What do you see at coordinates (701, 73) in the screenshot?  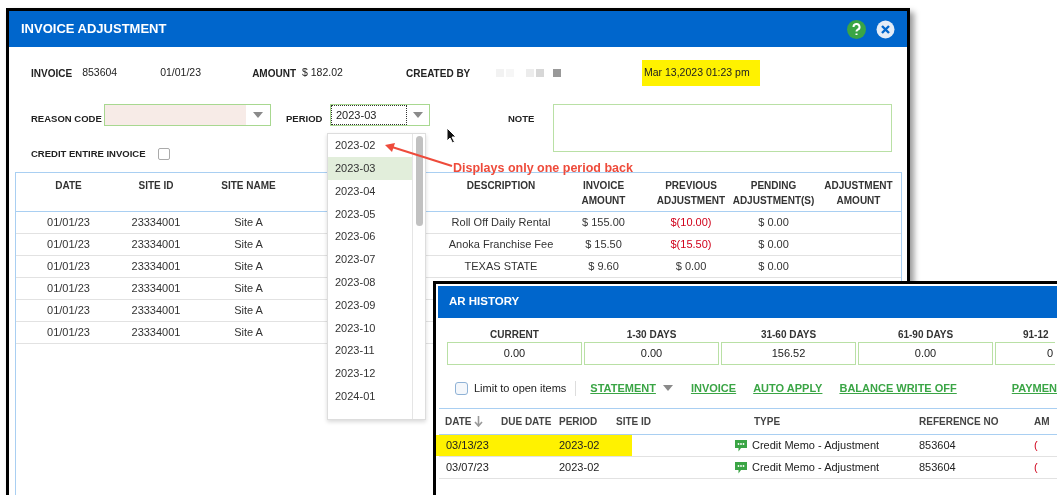 I see `created-timestamp: Mar 13,2023 01:23 pm` at bounding box center [701, 73].